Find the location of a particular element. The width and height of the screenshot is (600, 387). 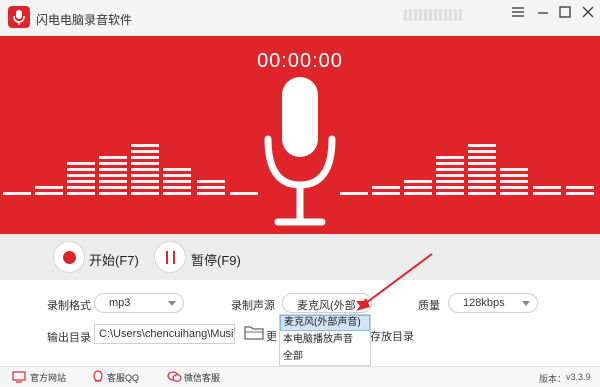

website-link: 官方网站 is located at coordinates (48, 377).